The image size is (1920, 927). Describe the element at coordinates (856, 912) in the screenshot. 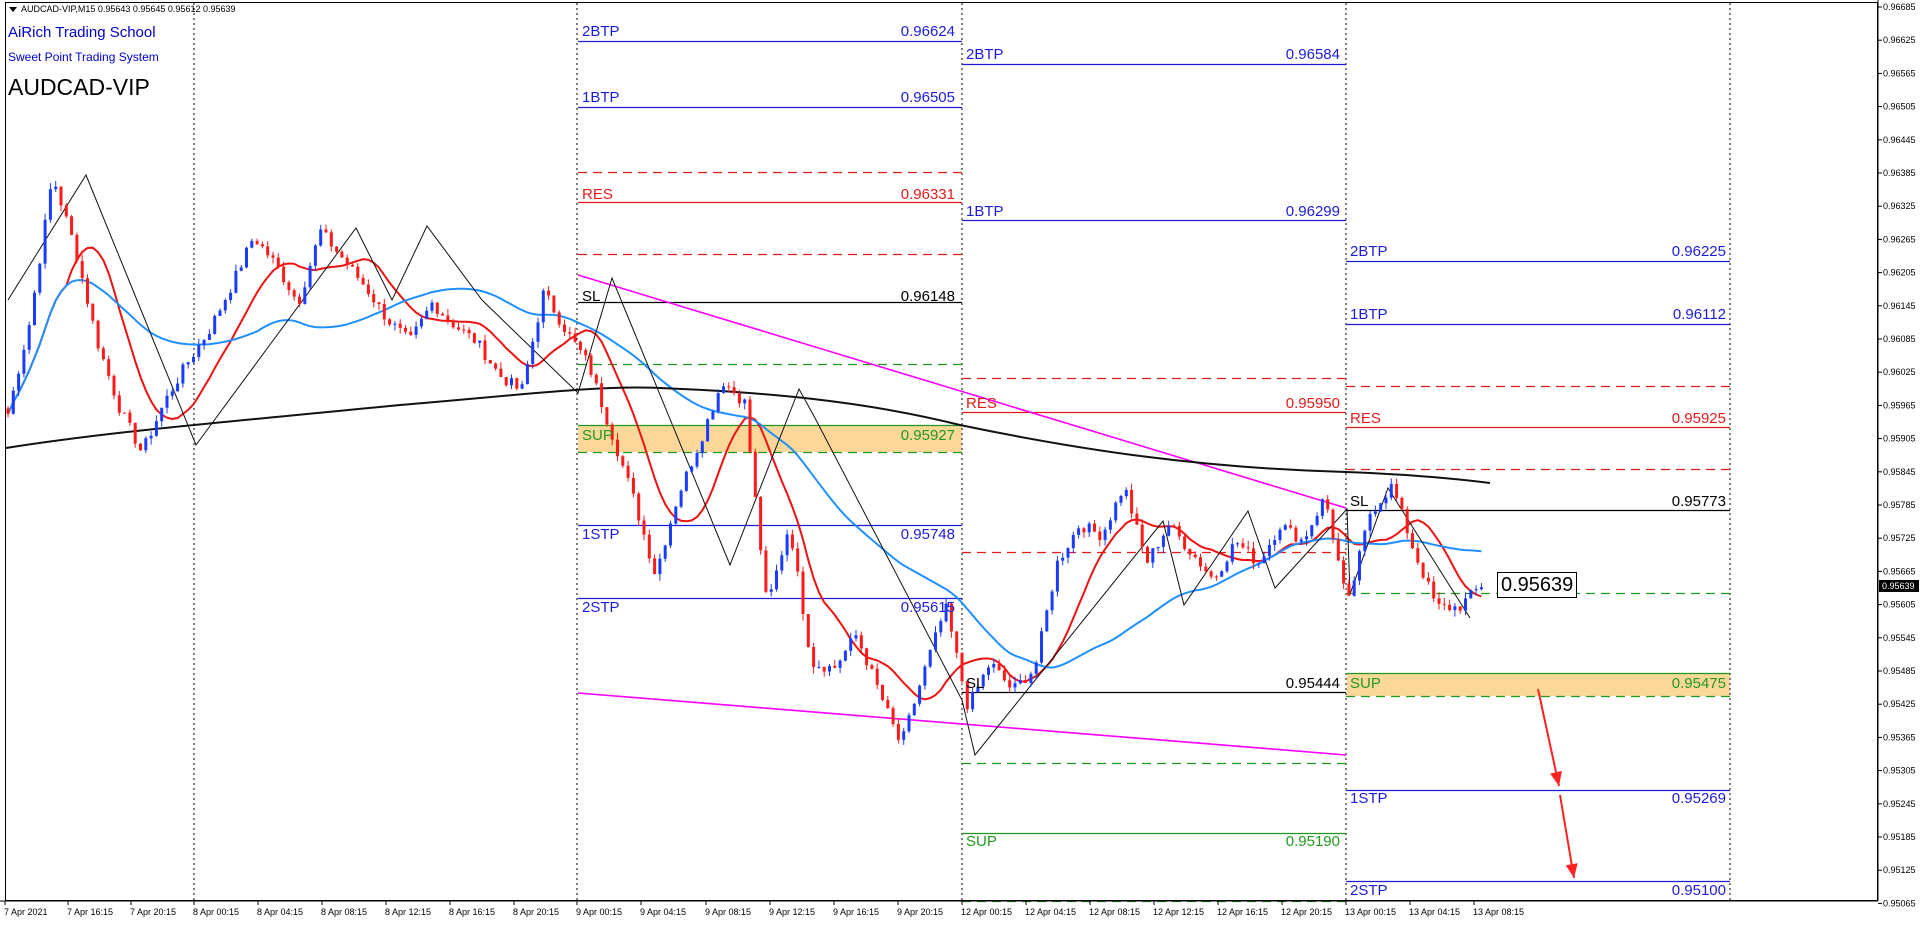

I see `time-axis-label: 9 Apr 16:15` at that location.